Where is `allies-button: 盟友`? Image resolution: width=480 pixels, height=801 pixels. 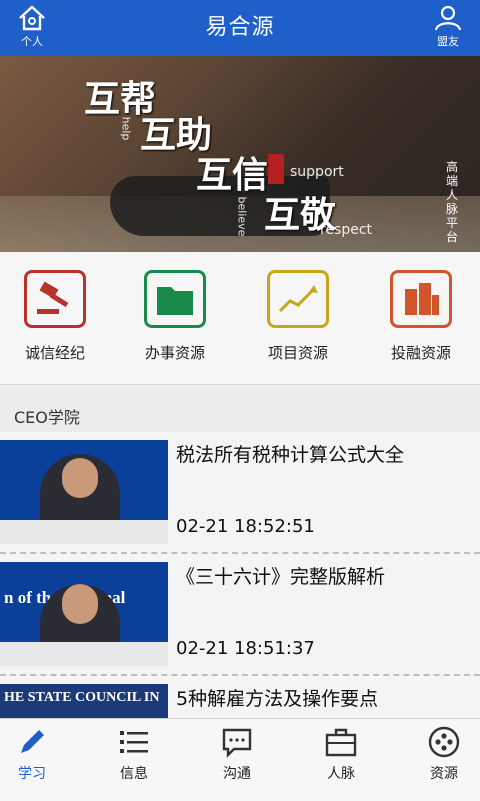
allies-button: 盟友 is located at coordinates (448, 28).